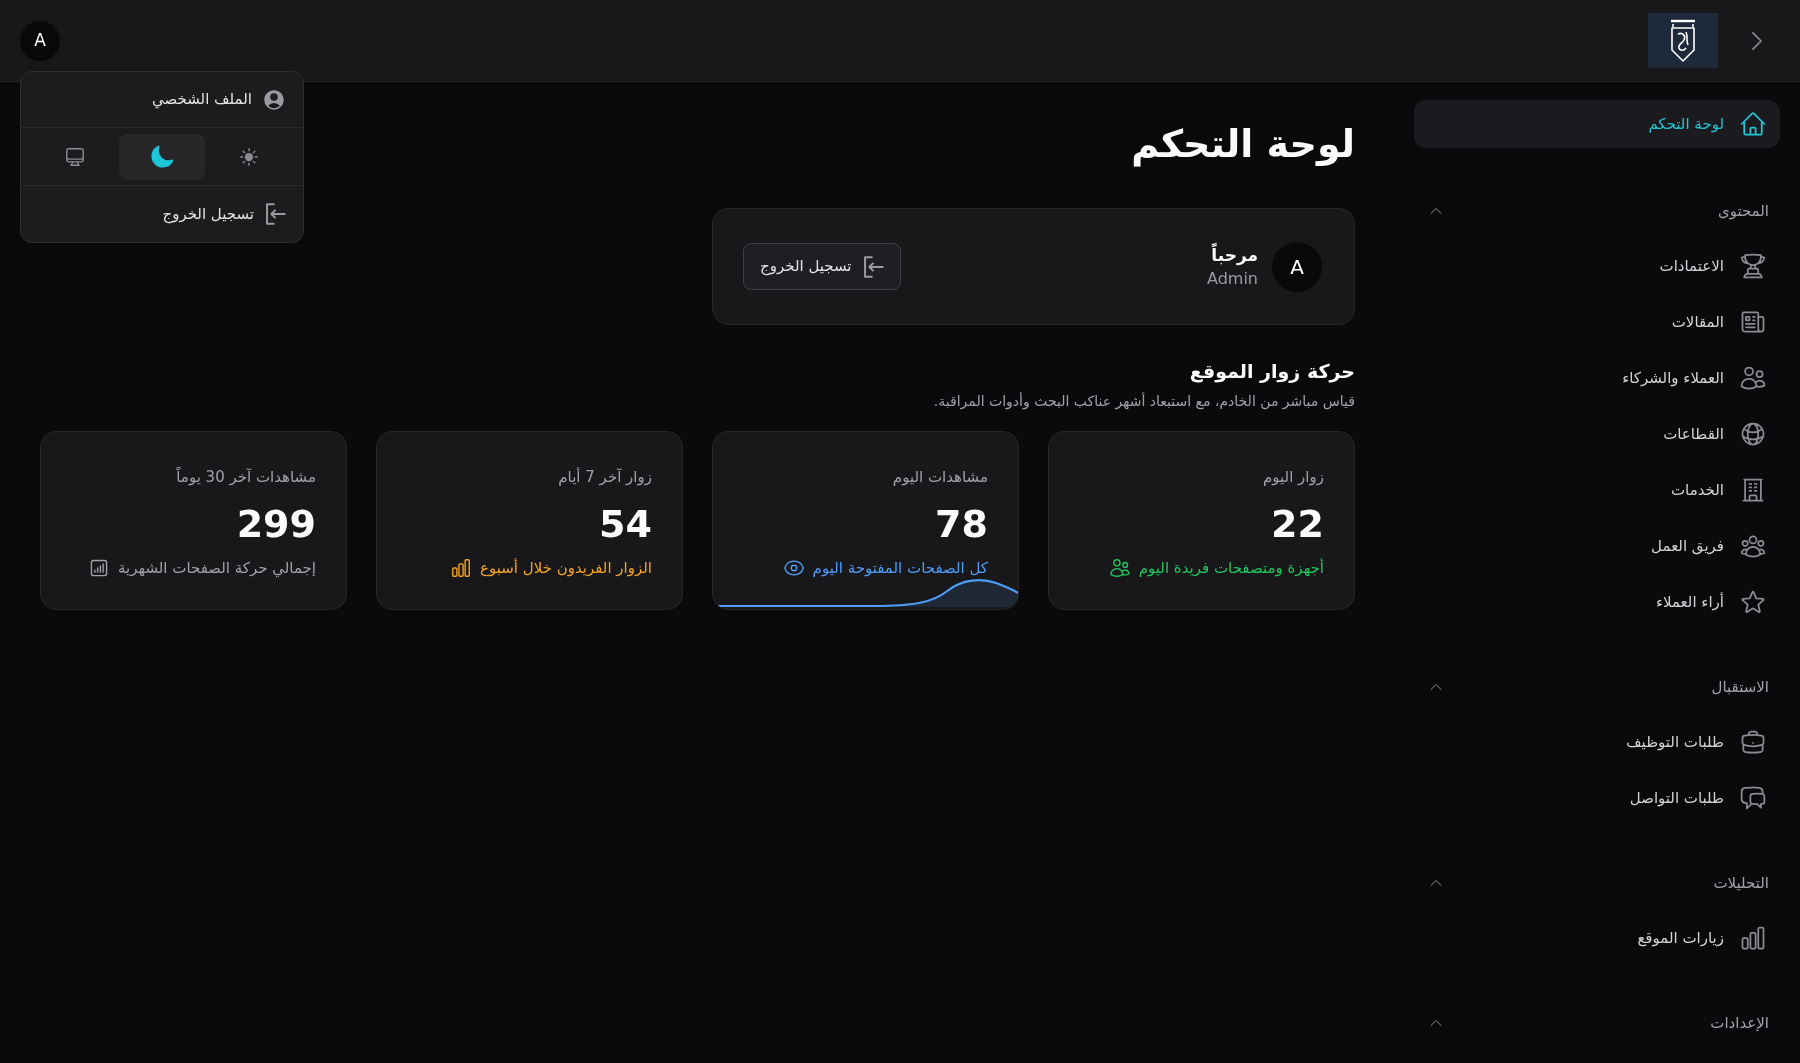 The height and width of the screenshot is (1063, 1800). What do you see at coordinates (1743, 211) in the screenshot?
I see `section-heading: المحتوى` at bounding box center [1743, 211].